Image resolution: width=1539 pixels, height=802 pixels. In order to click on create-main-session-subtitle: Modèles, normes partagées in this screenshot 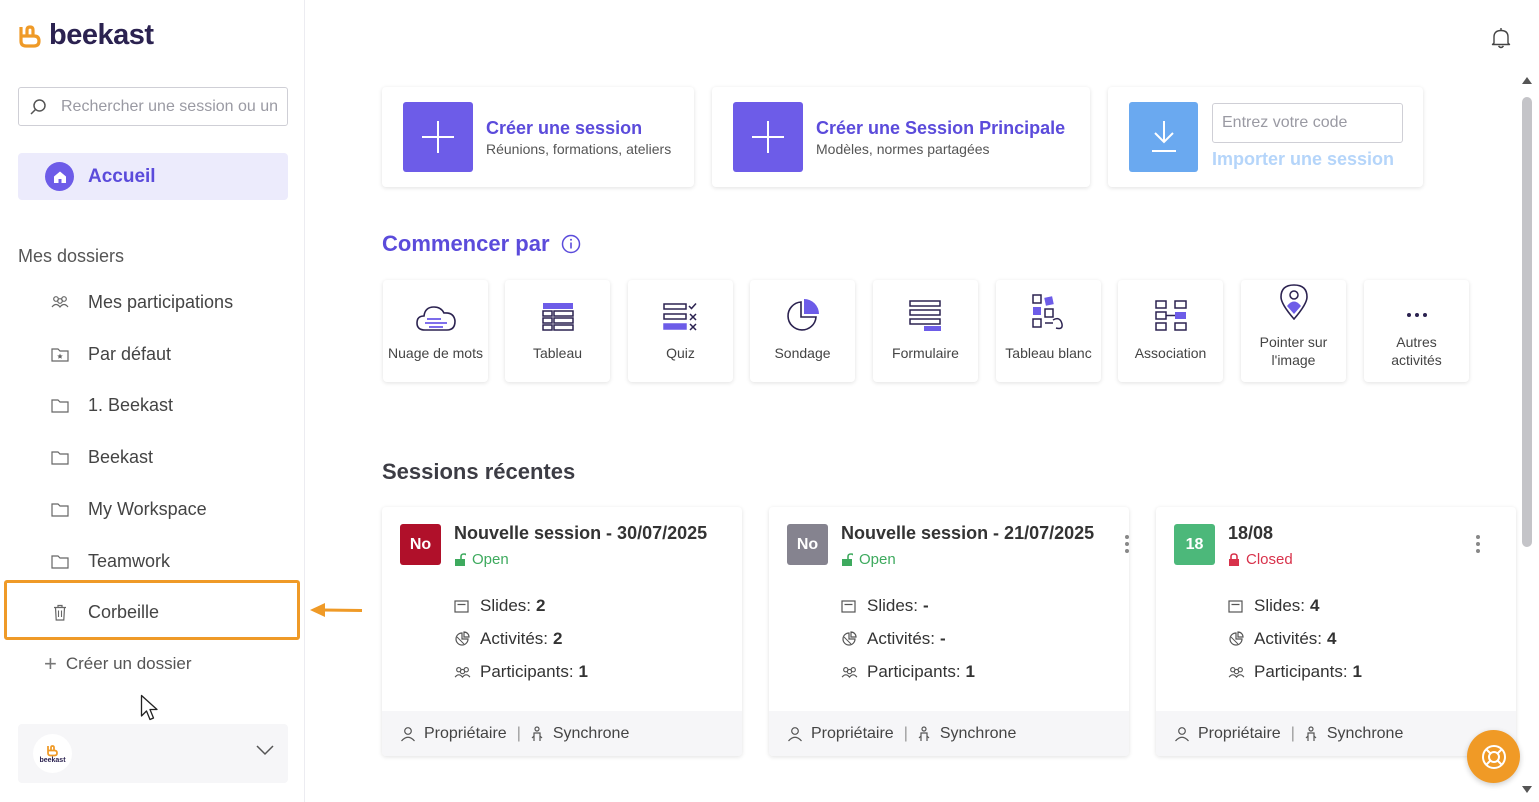, I will do `click(903, 149)`.